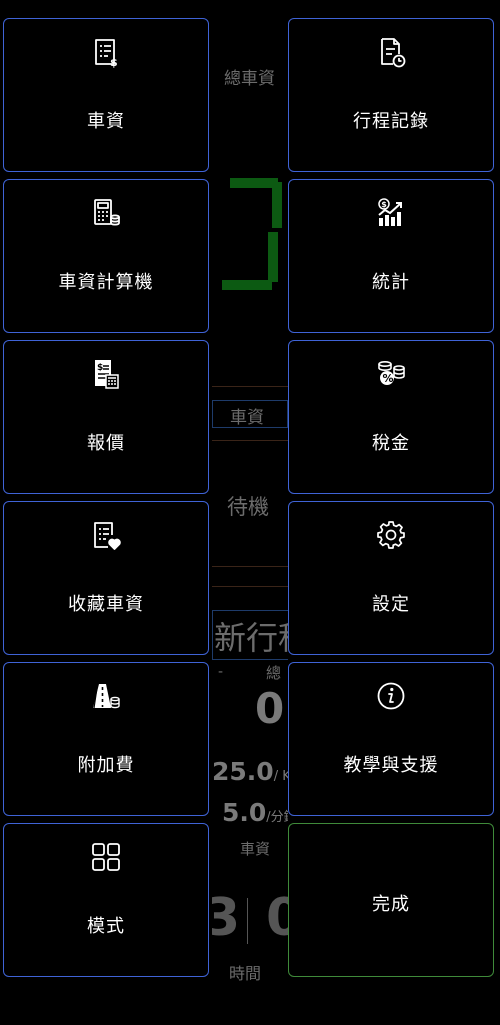  What do you see at coordinates (106, 926) in the screenshot?
I see `mode-button-label: 模式` at bounding box center [106, 926].